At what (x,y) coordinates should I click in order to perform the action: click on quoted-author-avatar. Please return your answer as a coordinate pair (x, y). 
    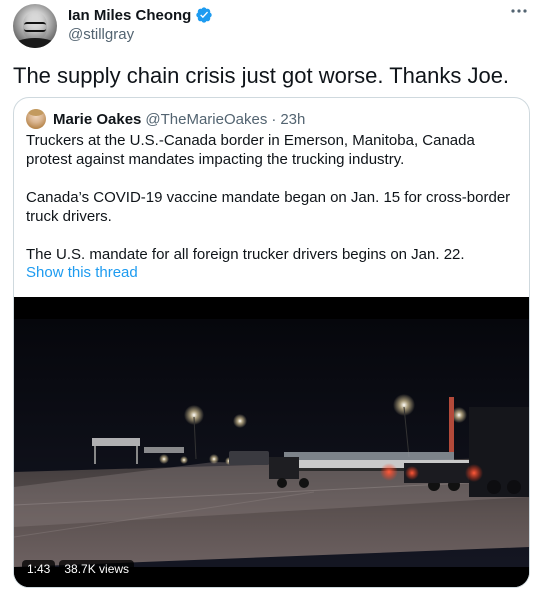
    Looking at the image, I should click on (36, 119).